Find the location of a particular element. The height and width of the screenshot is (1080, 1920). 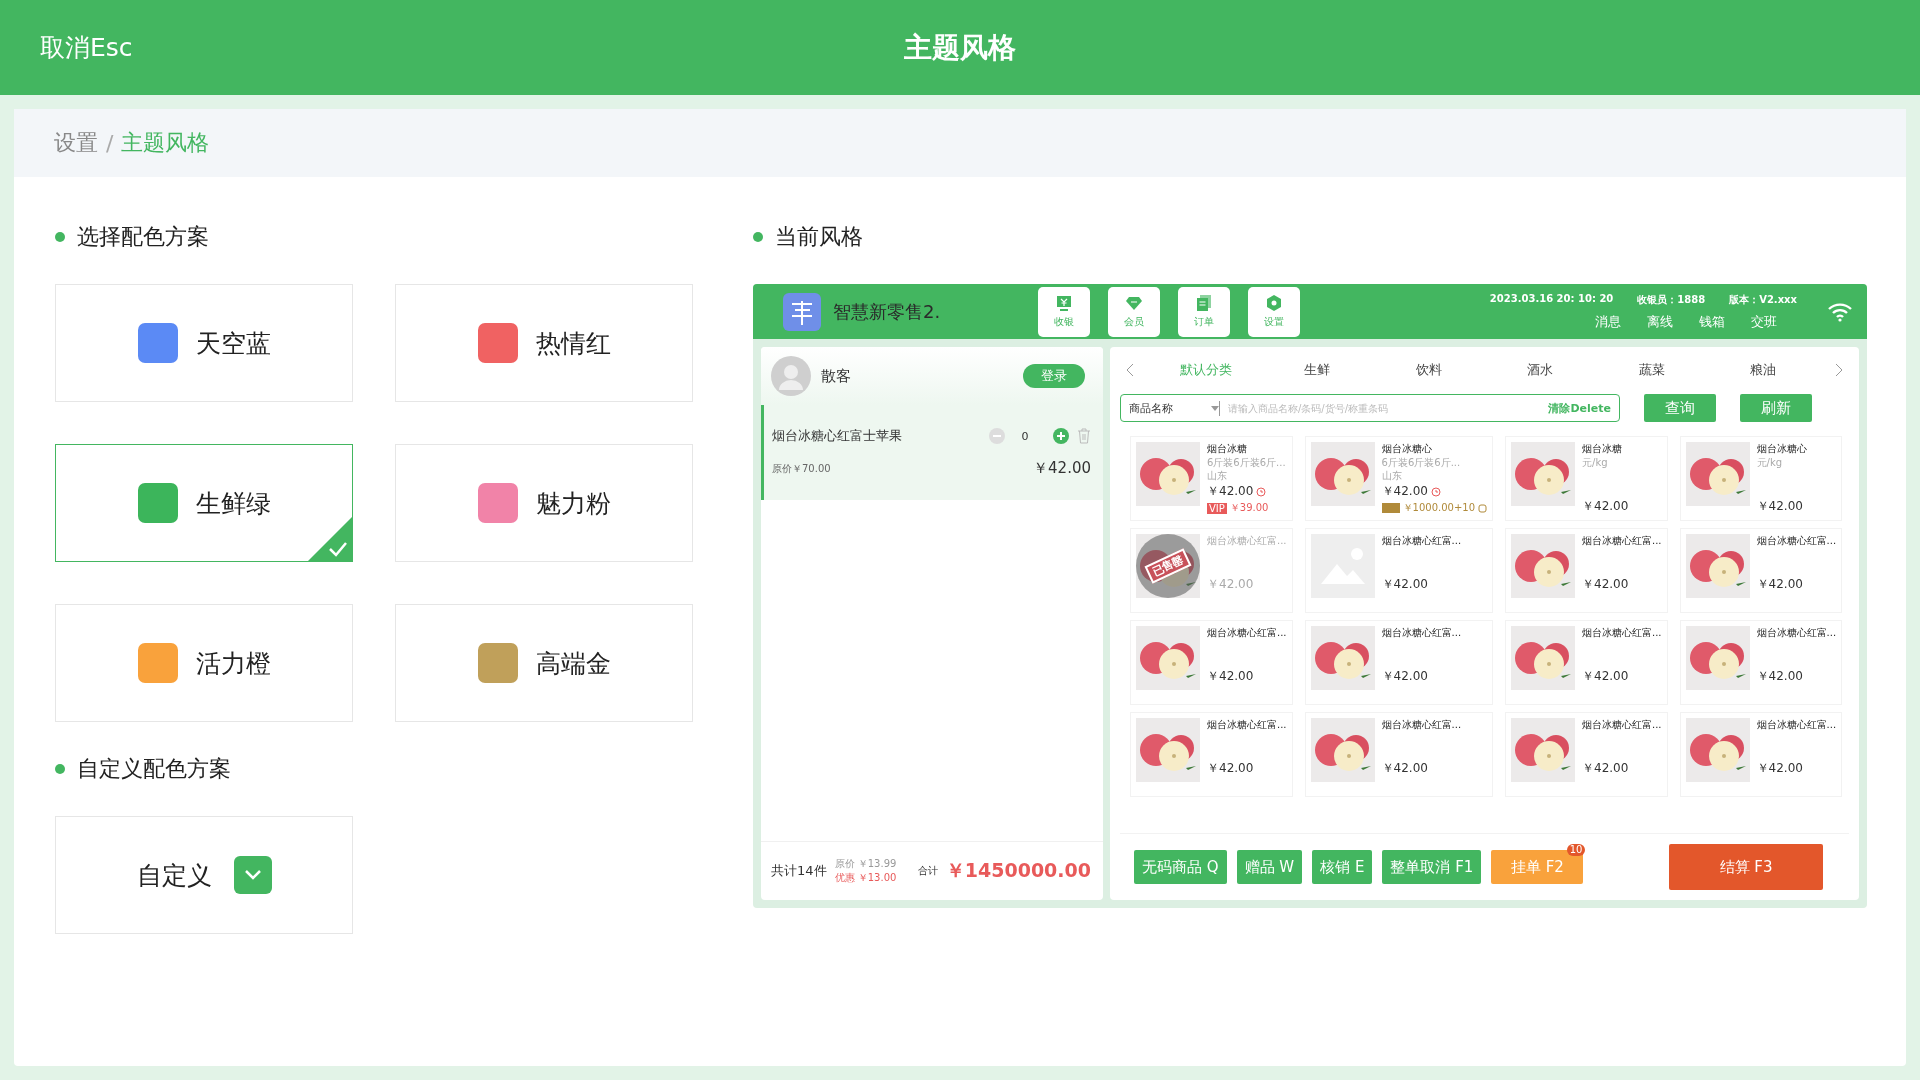

delete-button is located at coordinates (1084, 436).